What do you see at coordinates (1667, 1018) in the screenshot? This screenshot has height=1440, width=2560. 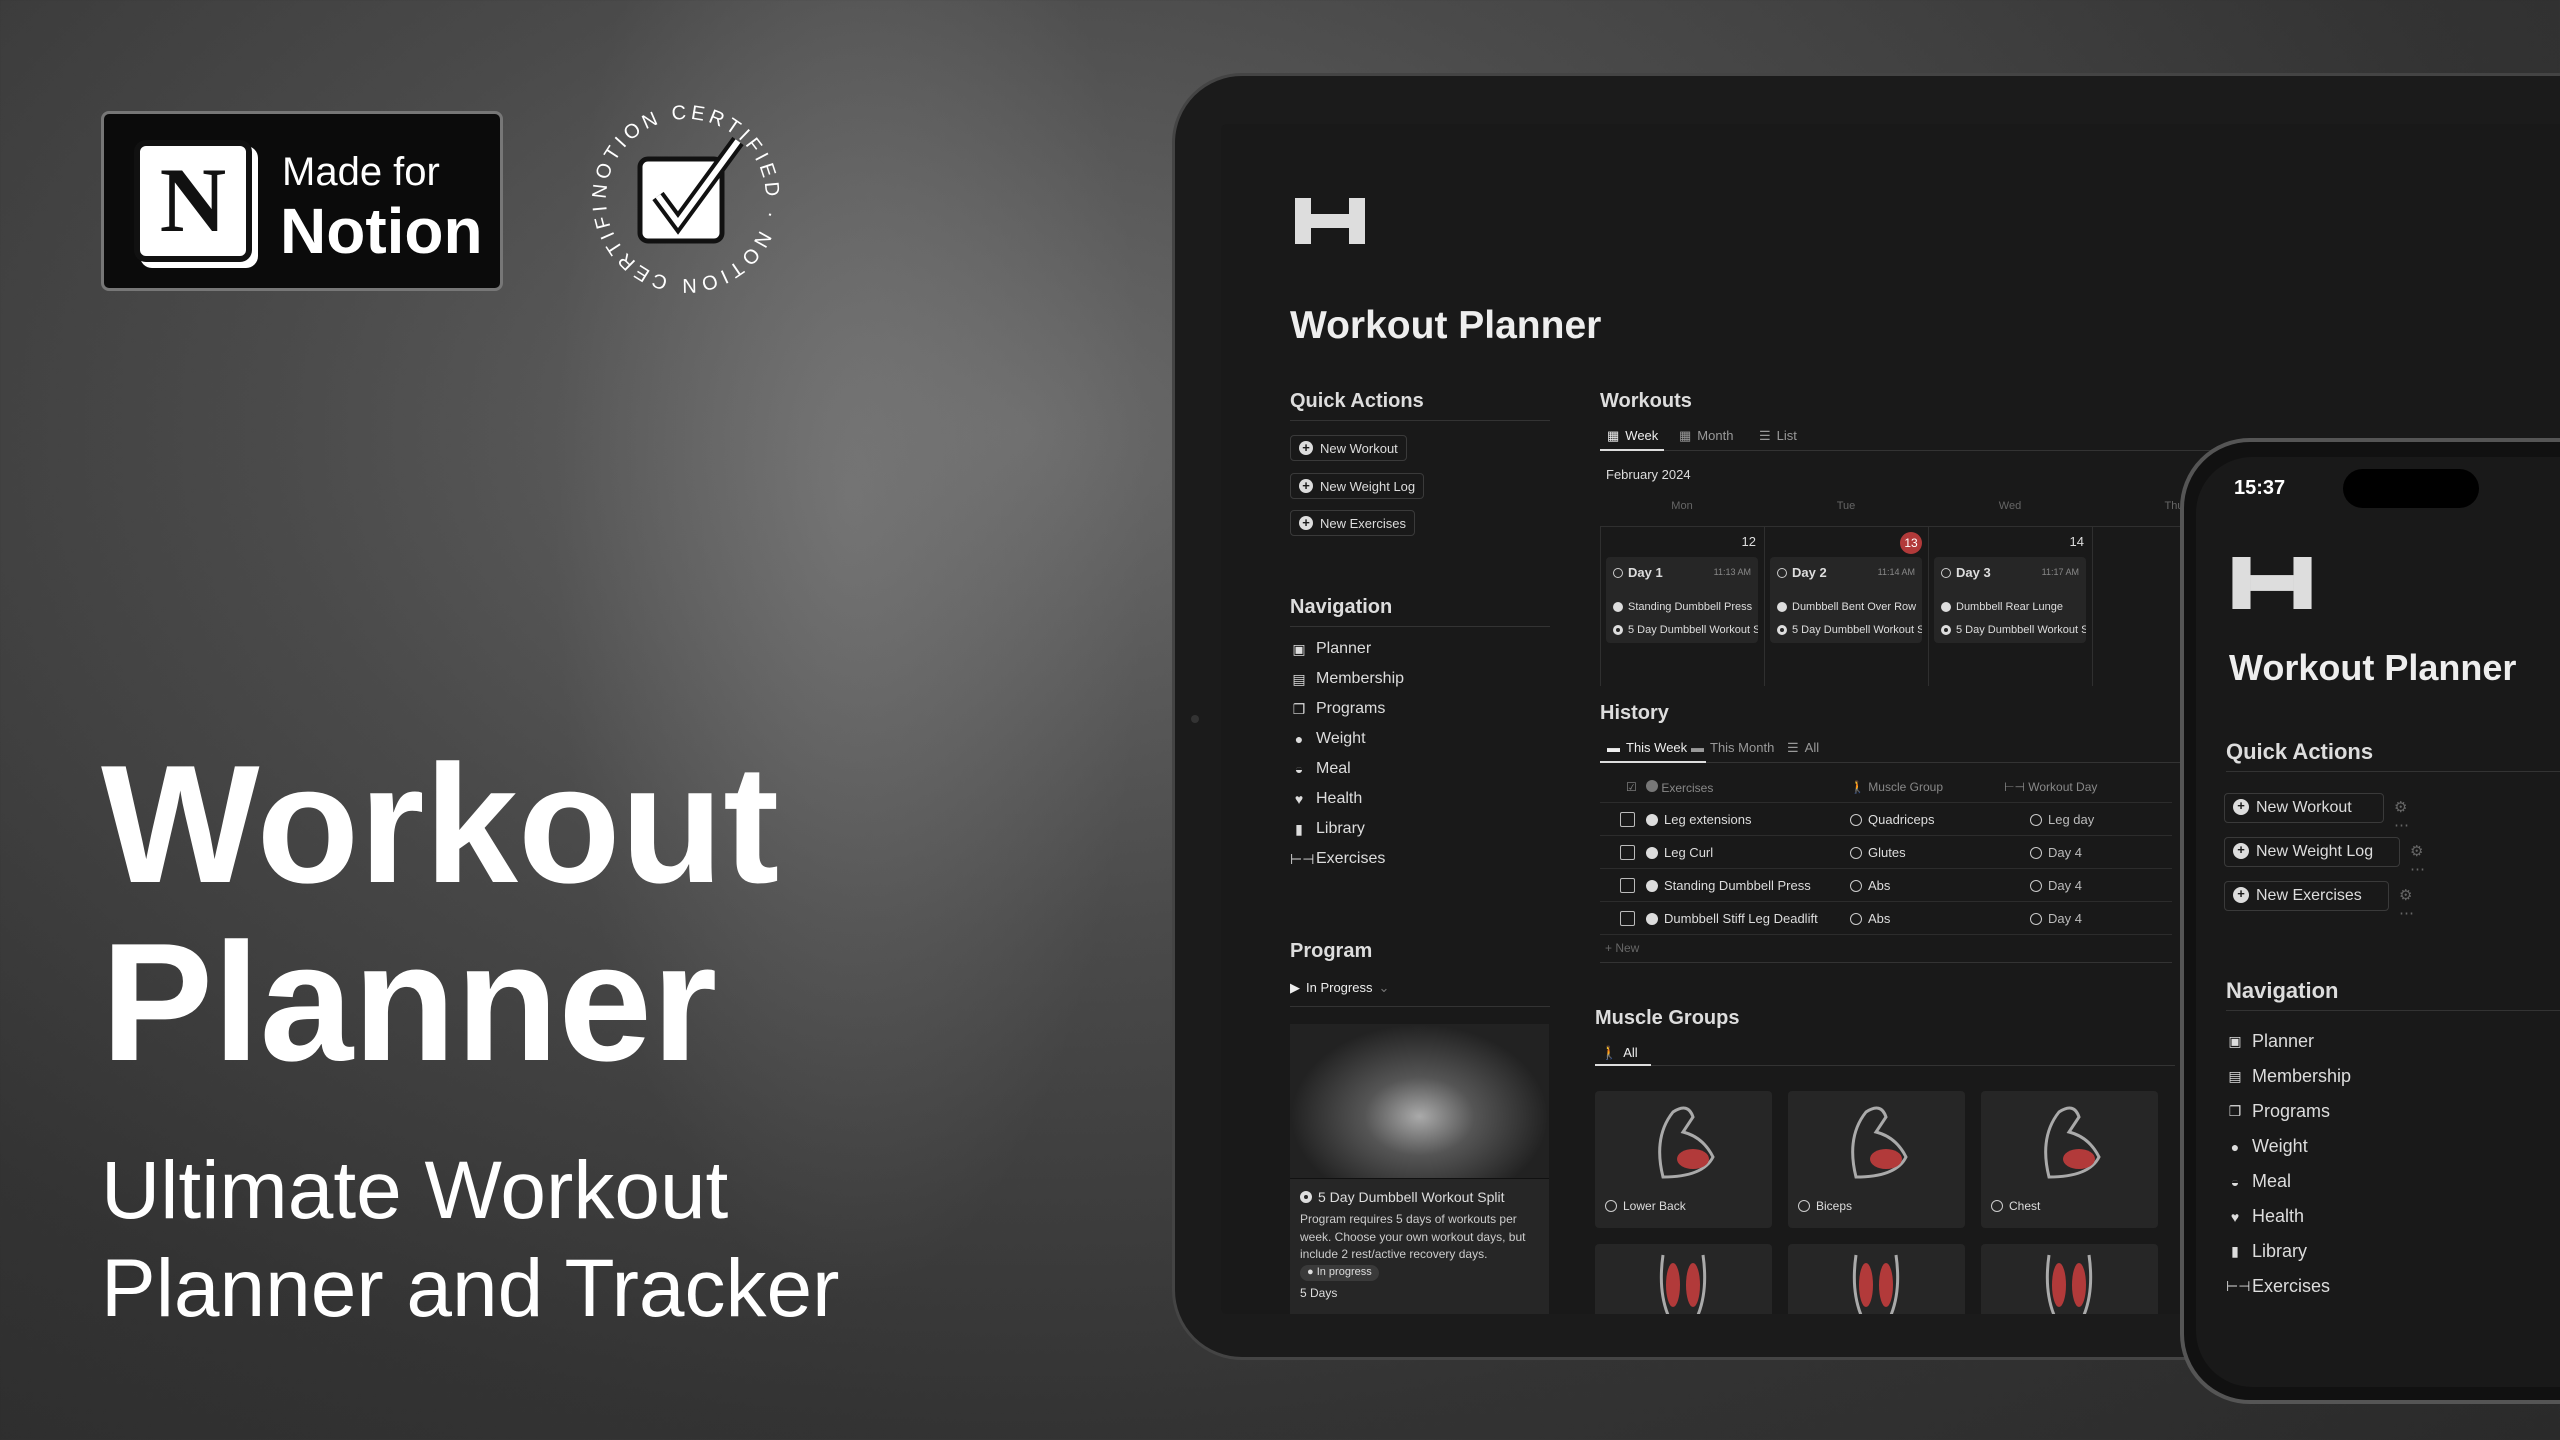 I see `muscle-groups-label: Muscle Groups` at bounding box center [1667, 1018].